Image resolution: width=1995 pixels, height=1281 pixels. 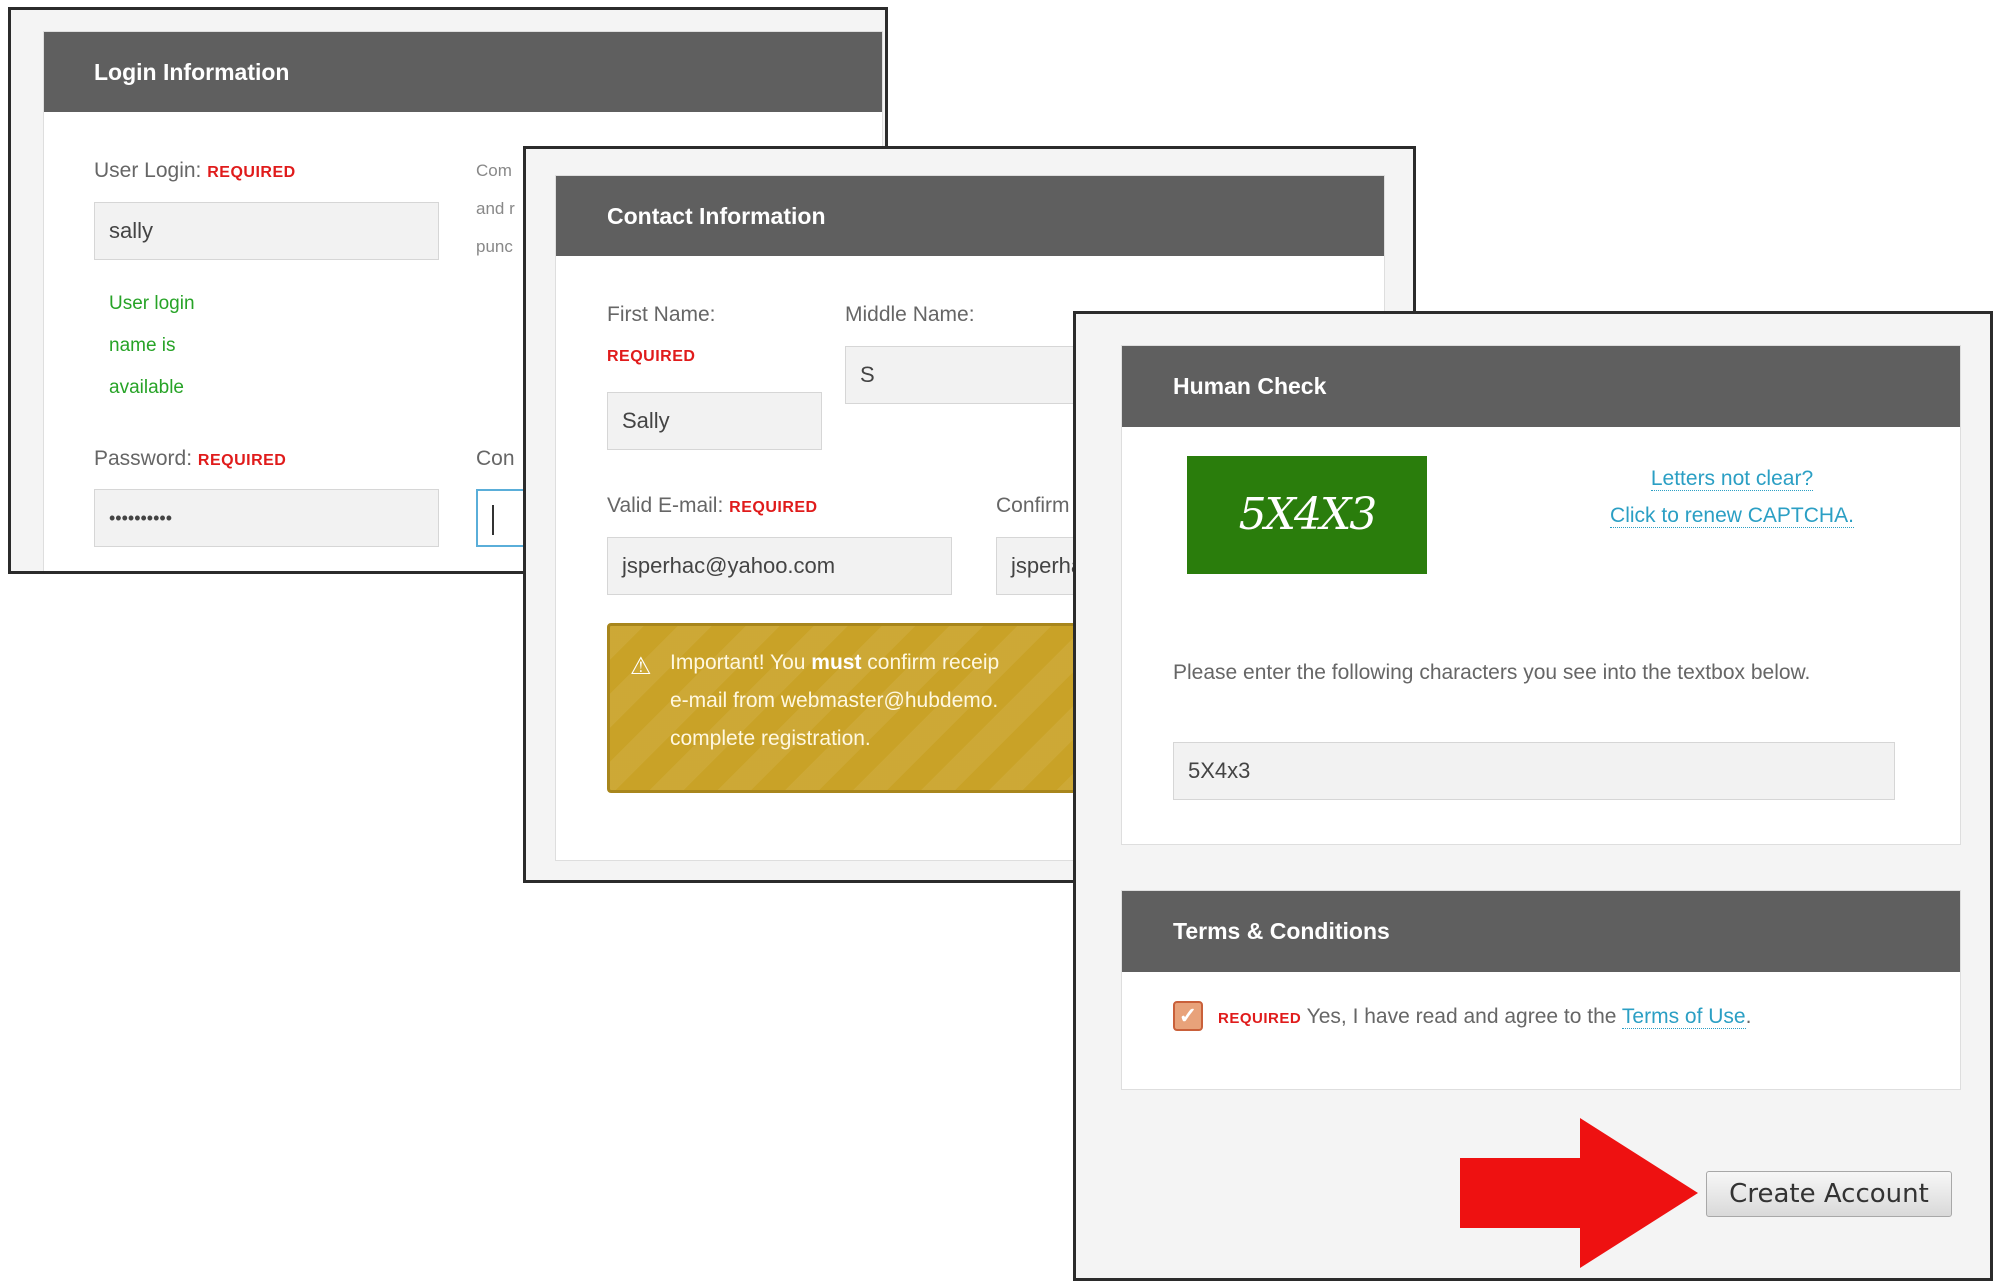 I want to click on annotation-arrow, so click(x=1579, y=1193).